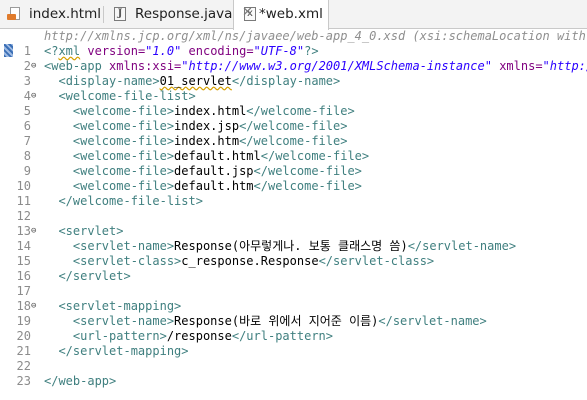  Describe the element at coordinates (203, 186) in the screenshot. I see `code-line-10: <welcome-file>default.htm</welcome-file>` at that location.